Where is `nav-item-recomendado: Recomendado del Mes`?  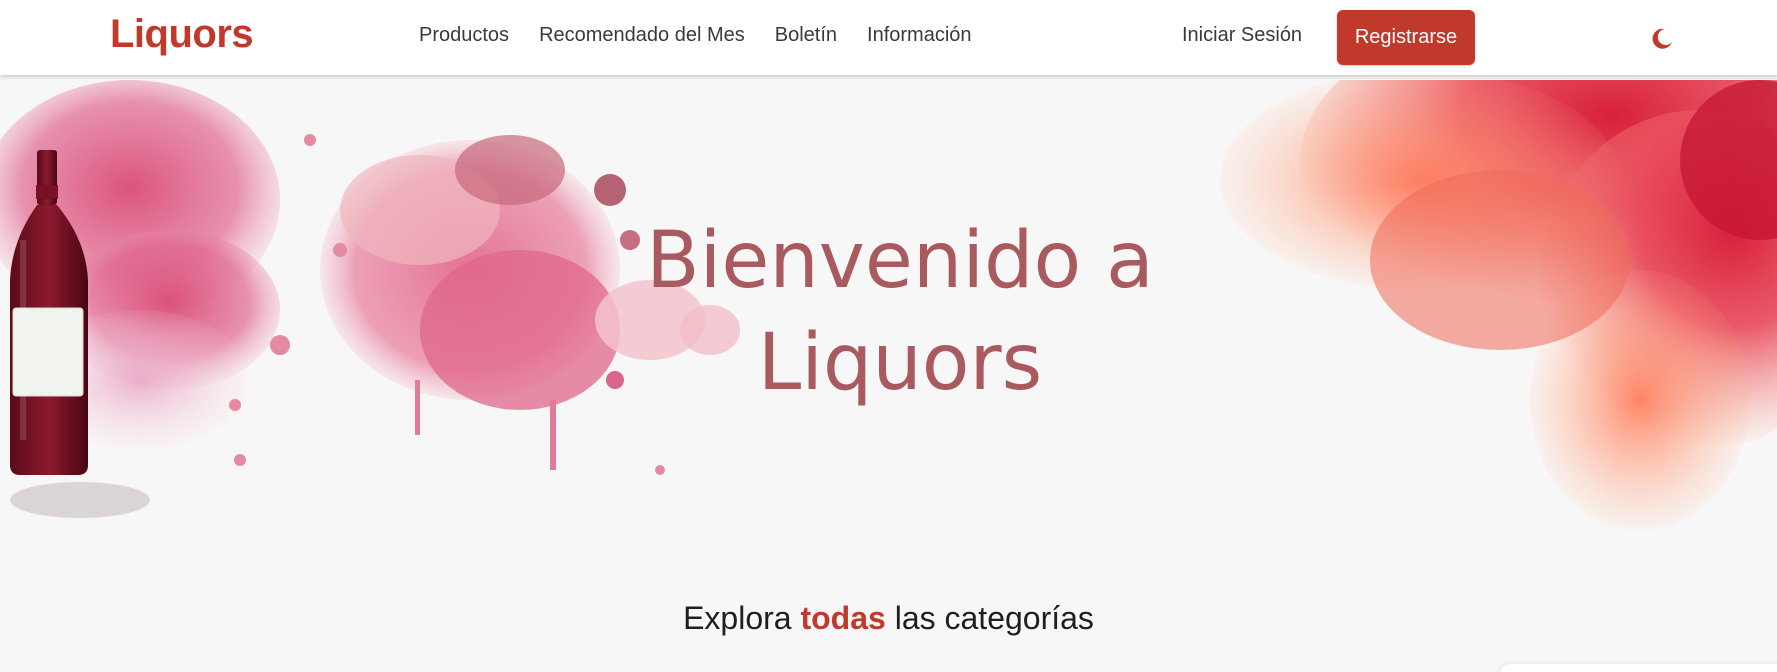
nav-item-recomendado: Recomendado del Mes is located at coordinates (642, 35).